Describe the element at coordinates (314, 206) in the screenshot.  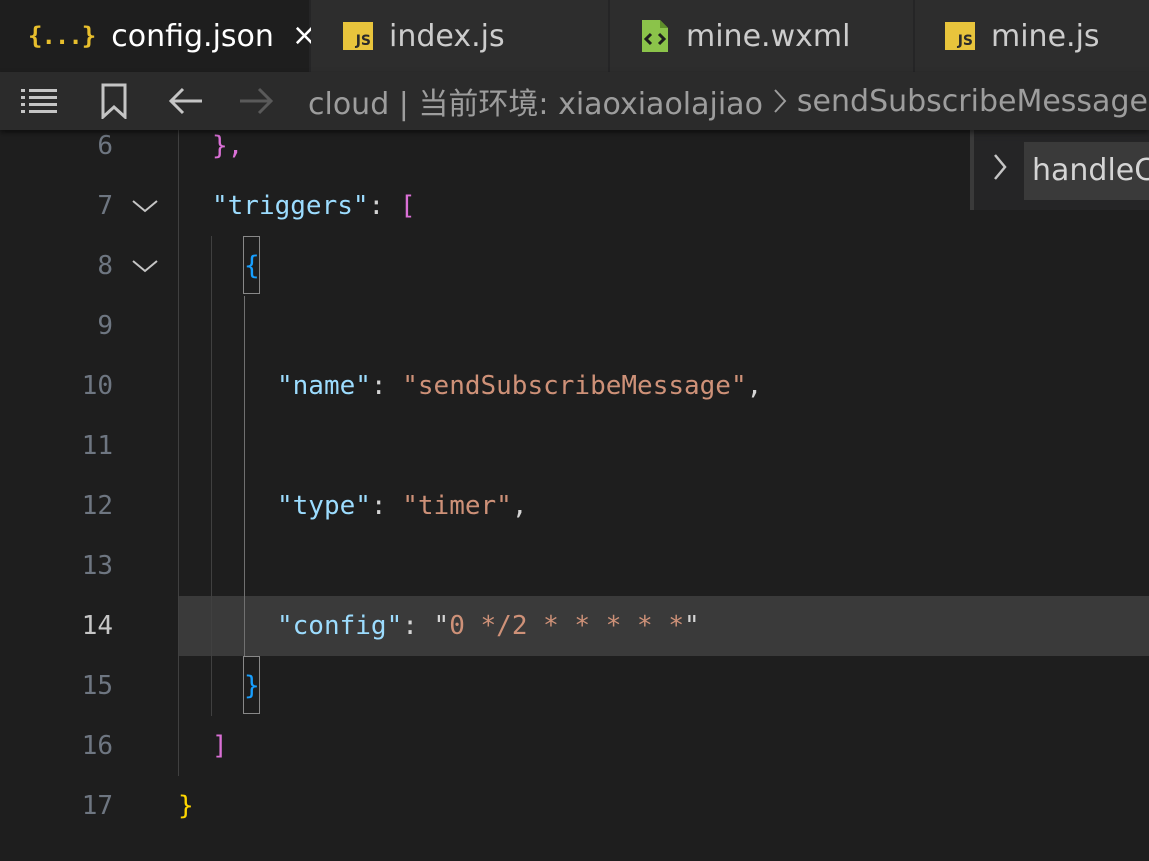
I see `code-text: "triggers": [` at that location.